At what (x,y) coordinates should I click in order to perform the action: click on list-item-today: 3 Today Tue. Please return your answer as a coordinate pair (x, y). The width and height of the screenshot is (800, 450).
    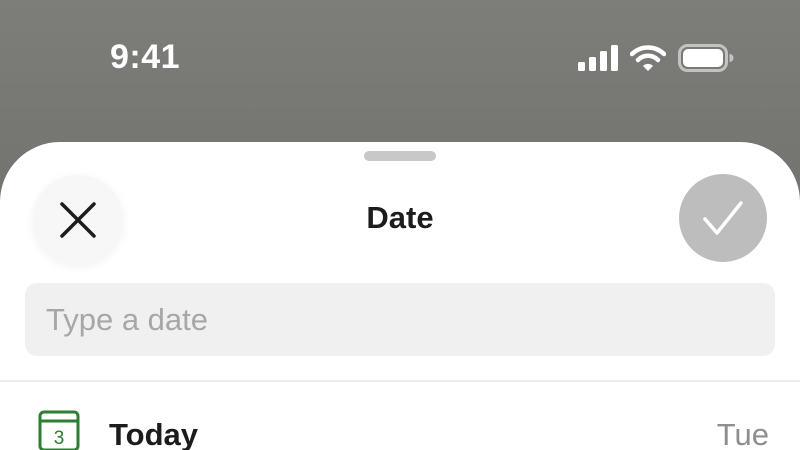
    Looking at the image, I should click on (400, 420).